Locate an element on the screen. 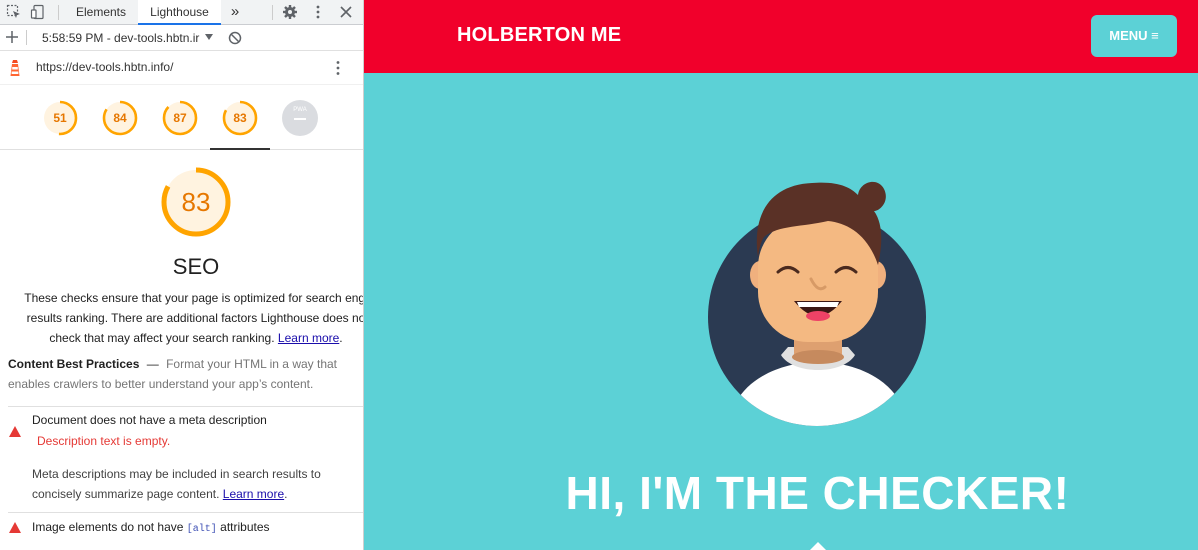  clear-reports-icon is located at coordinates (235, 38).